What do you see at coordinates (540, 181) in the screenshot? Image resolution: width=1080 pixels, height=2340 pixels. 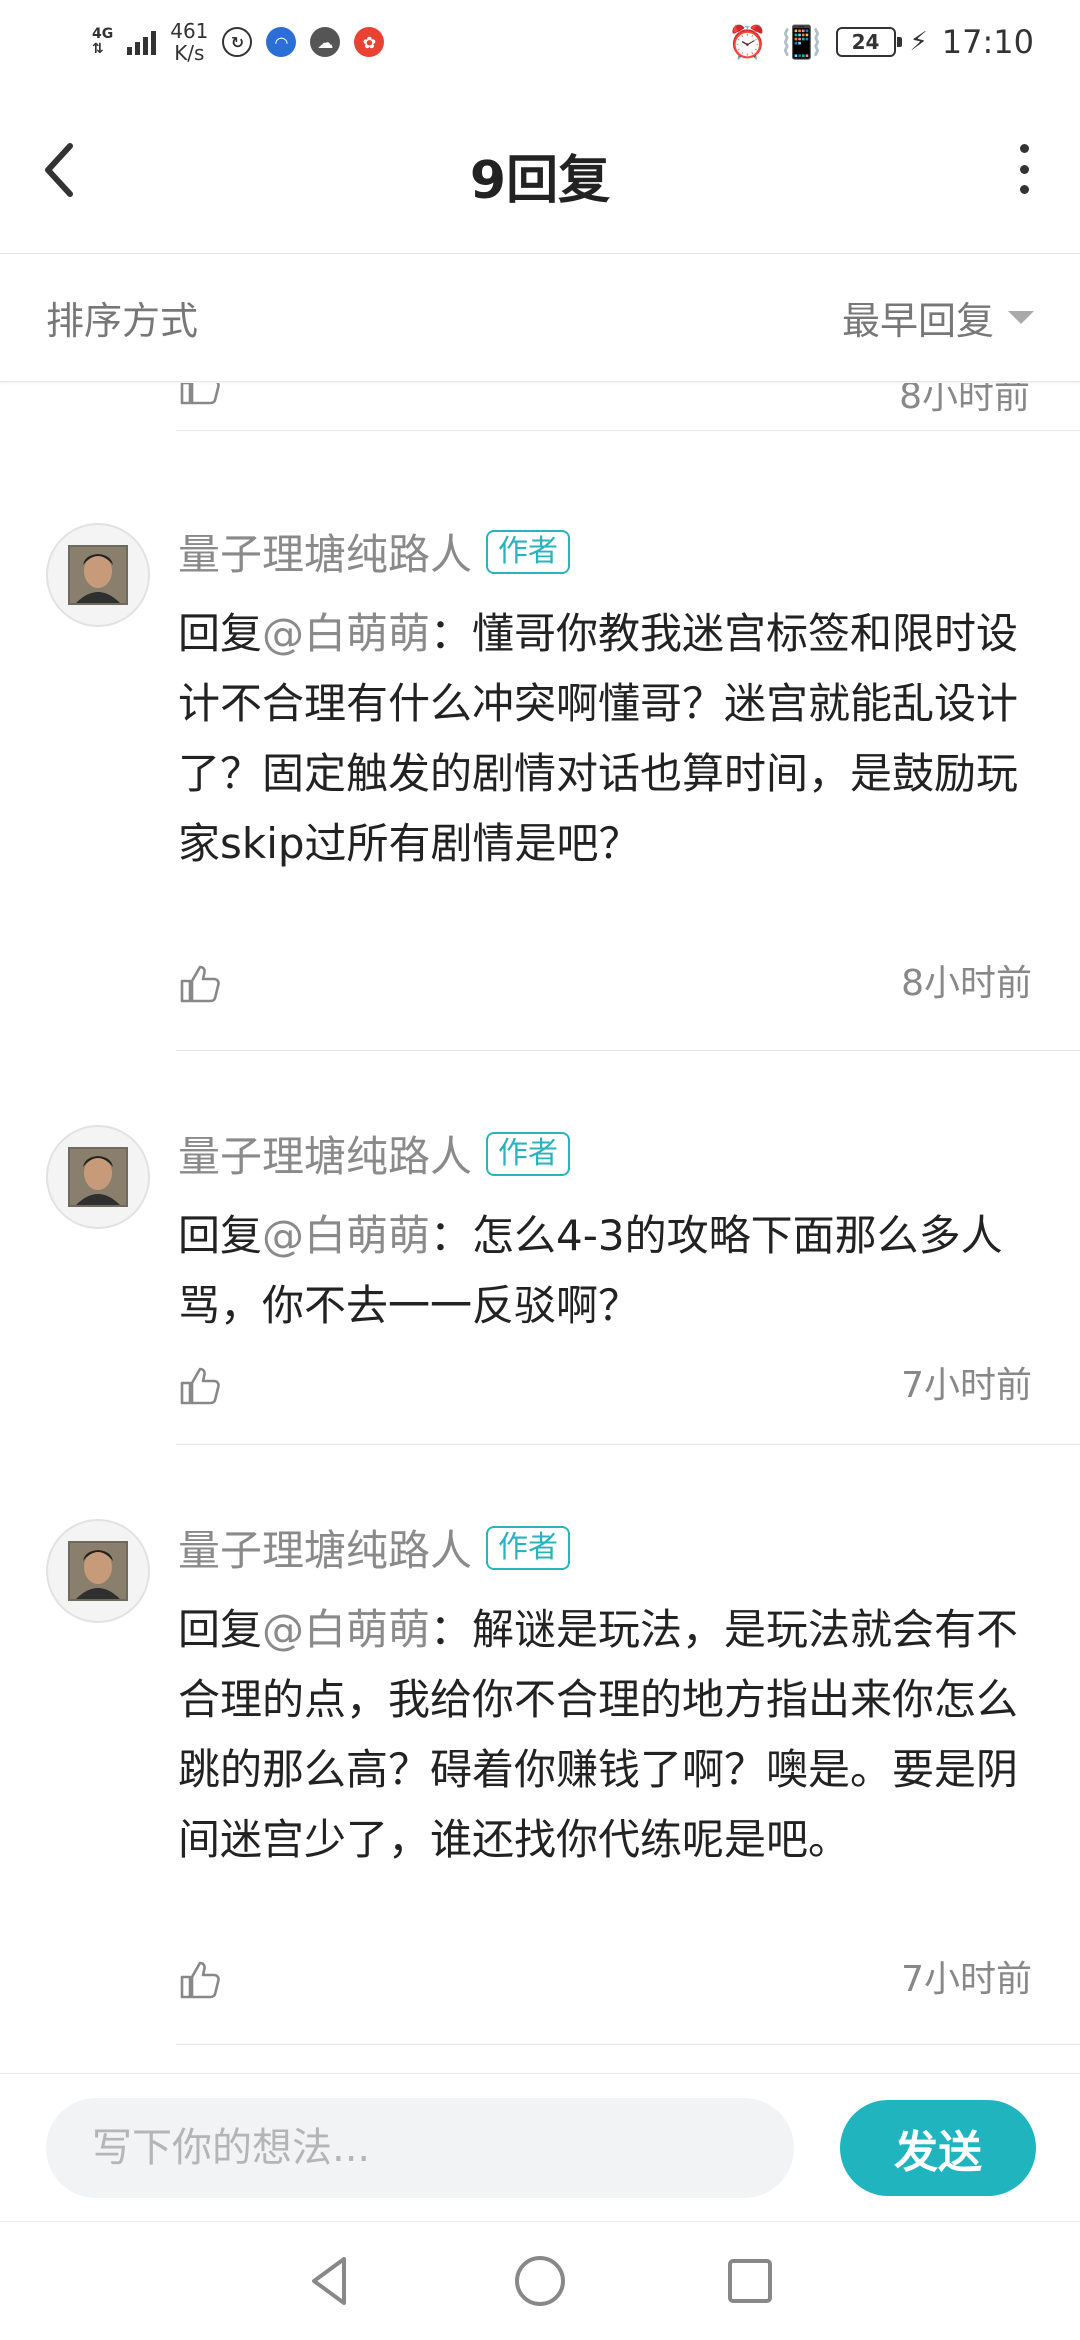 I see `page-title: 9回复` at bounding box center [540, 181].